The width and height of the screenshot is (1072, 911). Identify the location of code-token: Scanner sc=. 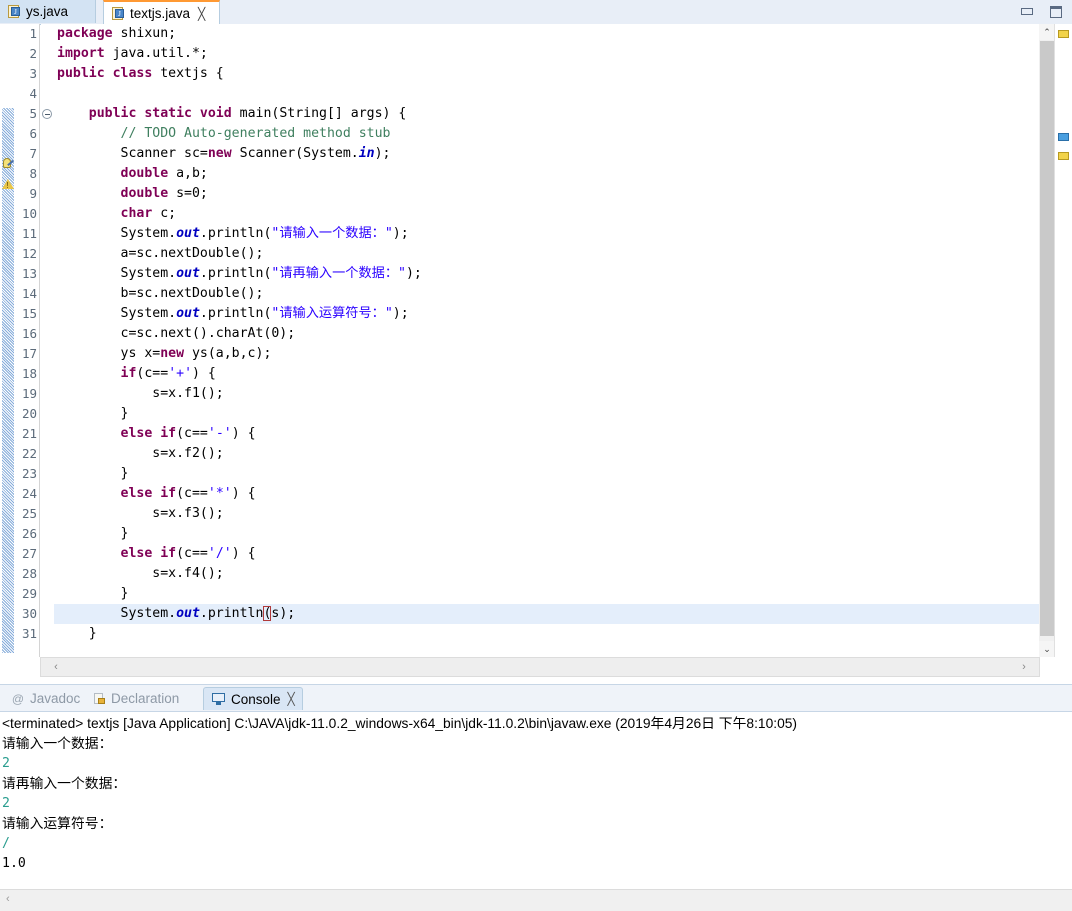
(132, 153).